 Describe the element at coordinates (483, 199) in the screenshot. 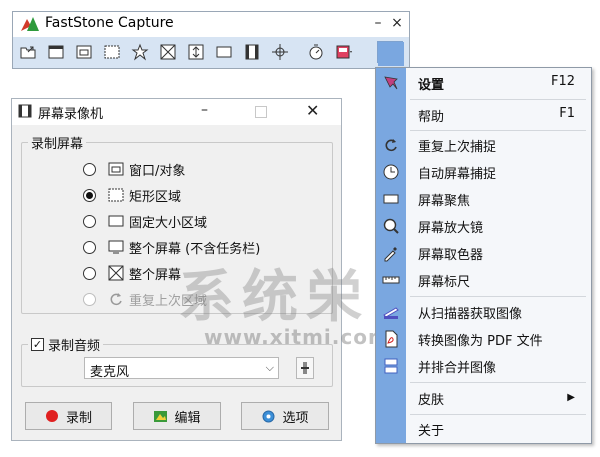

I see `menu-item-spotlight: 屏幕聚焦` at that location.